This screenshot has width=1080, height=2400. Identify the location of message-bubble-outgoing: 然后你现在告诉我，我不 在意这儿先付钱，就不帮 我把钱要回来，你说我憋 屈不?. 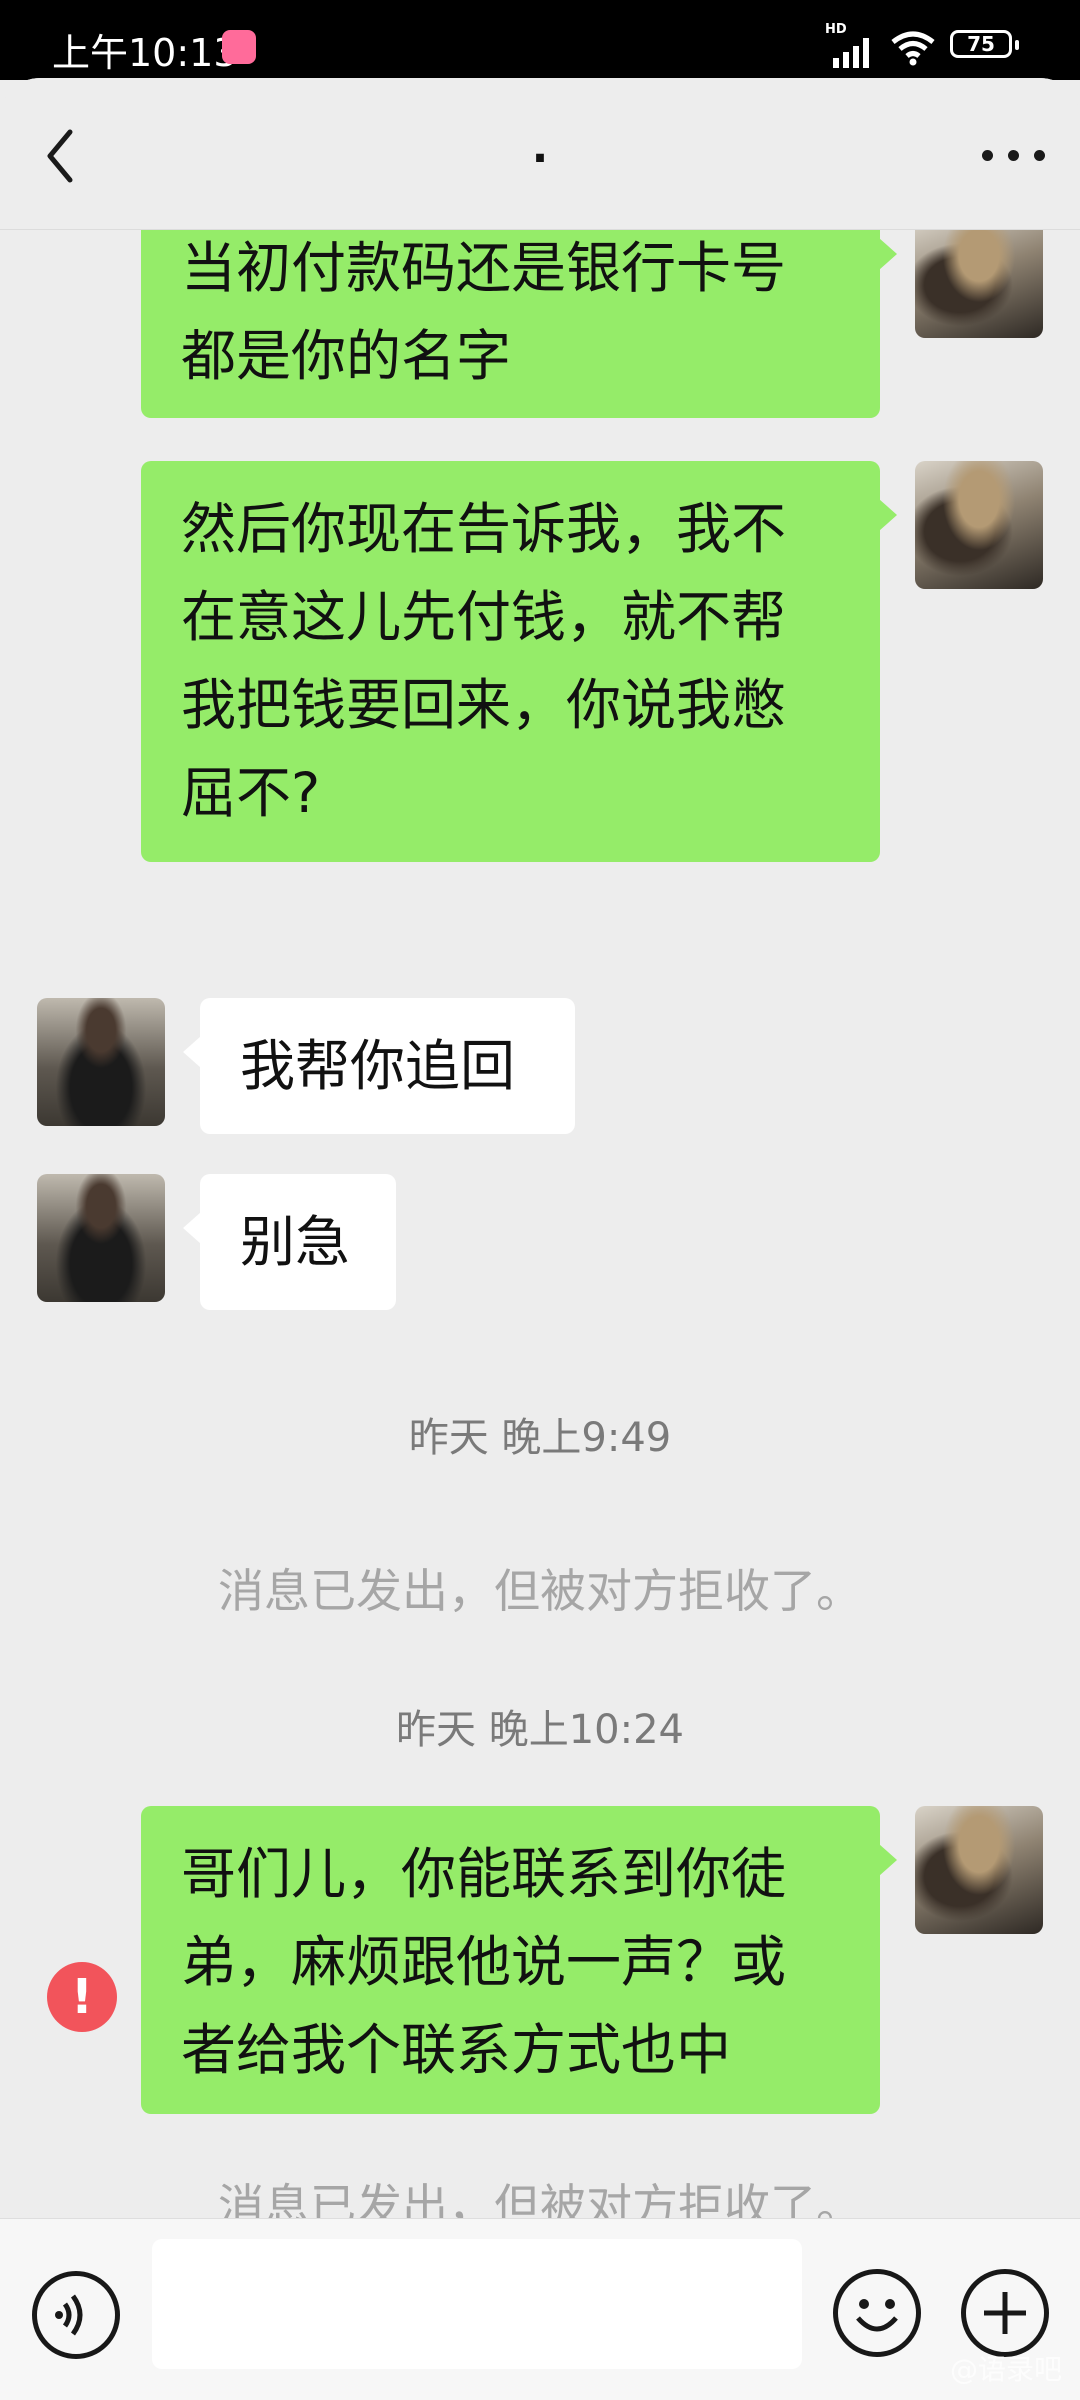
(519, 661).